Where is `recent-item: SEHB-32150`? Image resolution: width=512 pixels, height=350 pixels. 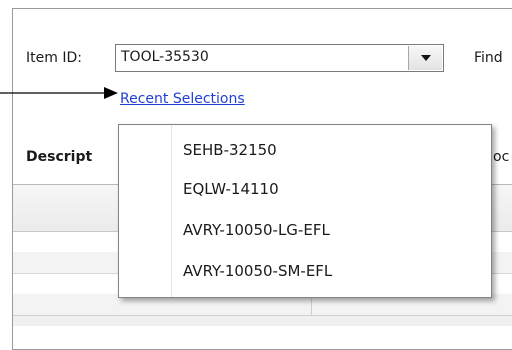
recent-item: SEHB-32150 is located at coordinates (230, 150).